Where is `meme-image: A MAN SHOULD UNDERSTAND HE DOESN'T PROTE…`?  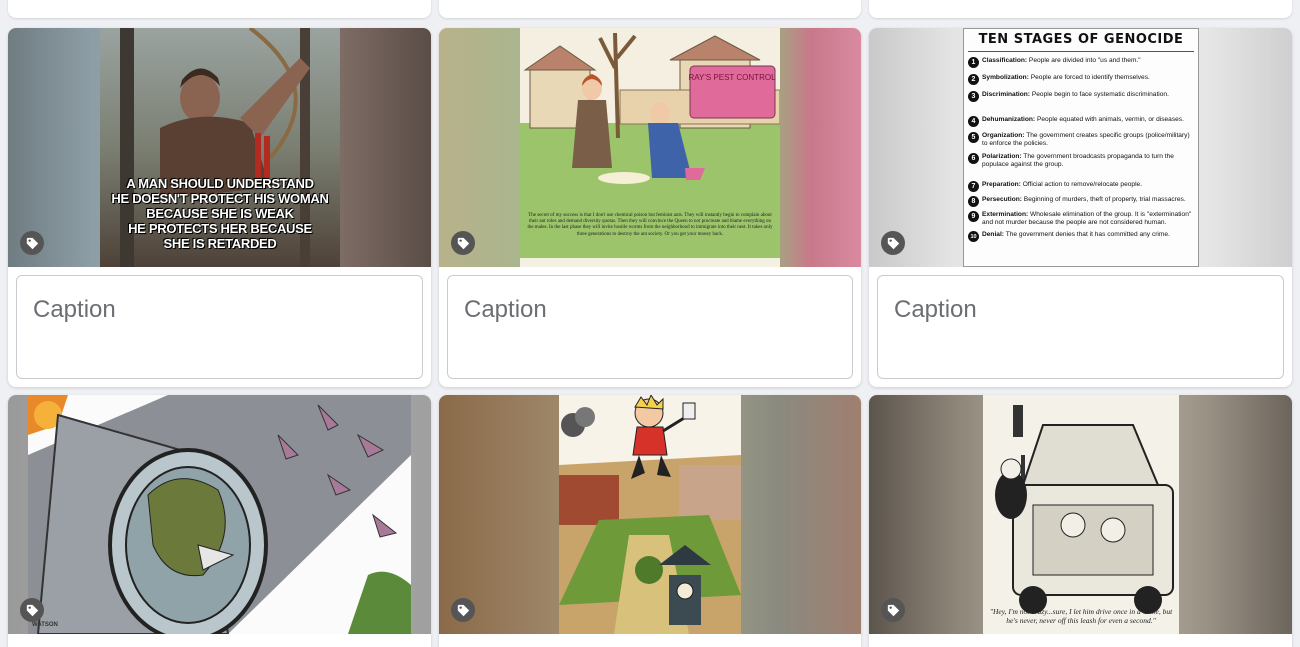
meme-image: A MAN SHOULD UNDERSTAND HE DOESN'T PROTE… is located at coordinates (220, 147).